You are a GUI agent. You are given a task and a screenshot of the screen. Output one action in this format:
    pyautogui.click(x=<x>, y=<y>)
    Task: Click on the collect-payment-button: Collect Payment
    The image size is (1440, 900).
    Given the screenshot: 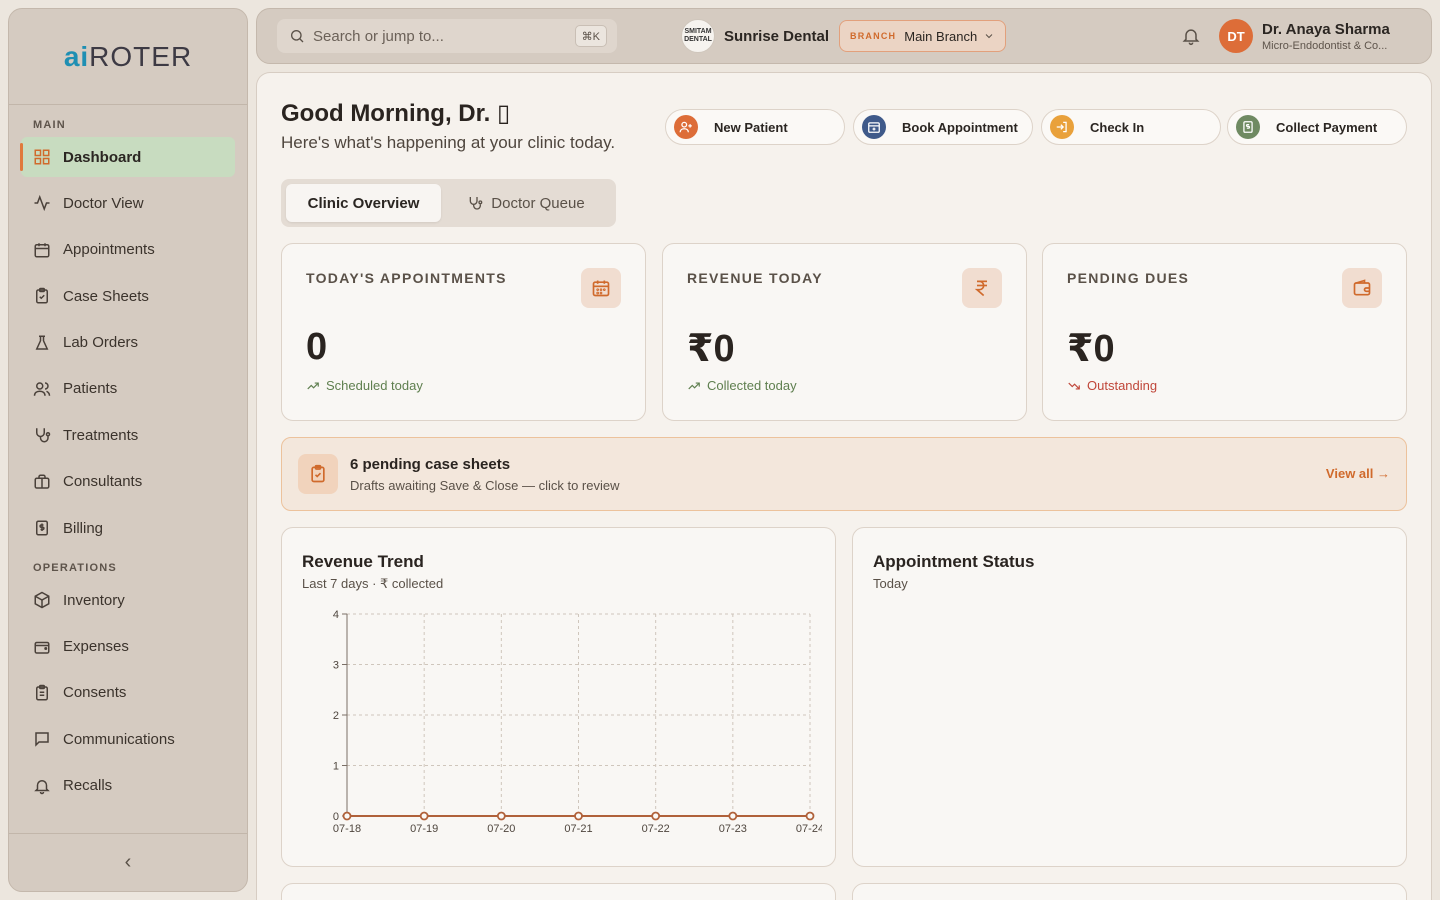 What is the action you would take?
    pyautogui.click(x=1317, y=127)
    